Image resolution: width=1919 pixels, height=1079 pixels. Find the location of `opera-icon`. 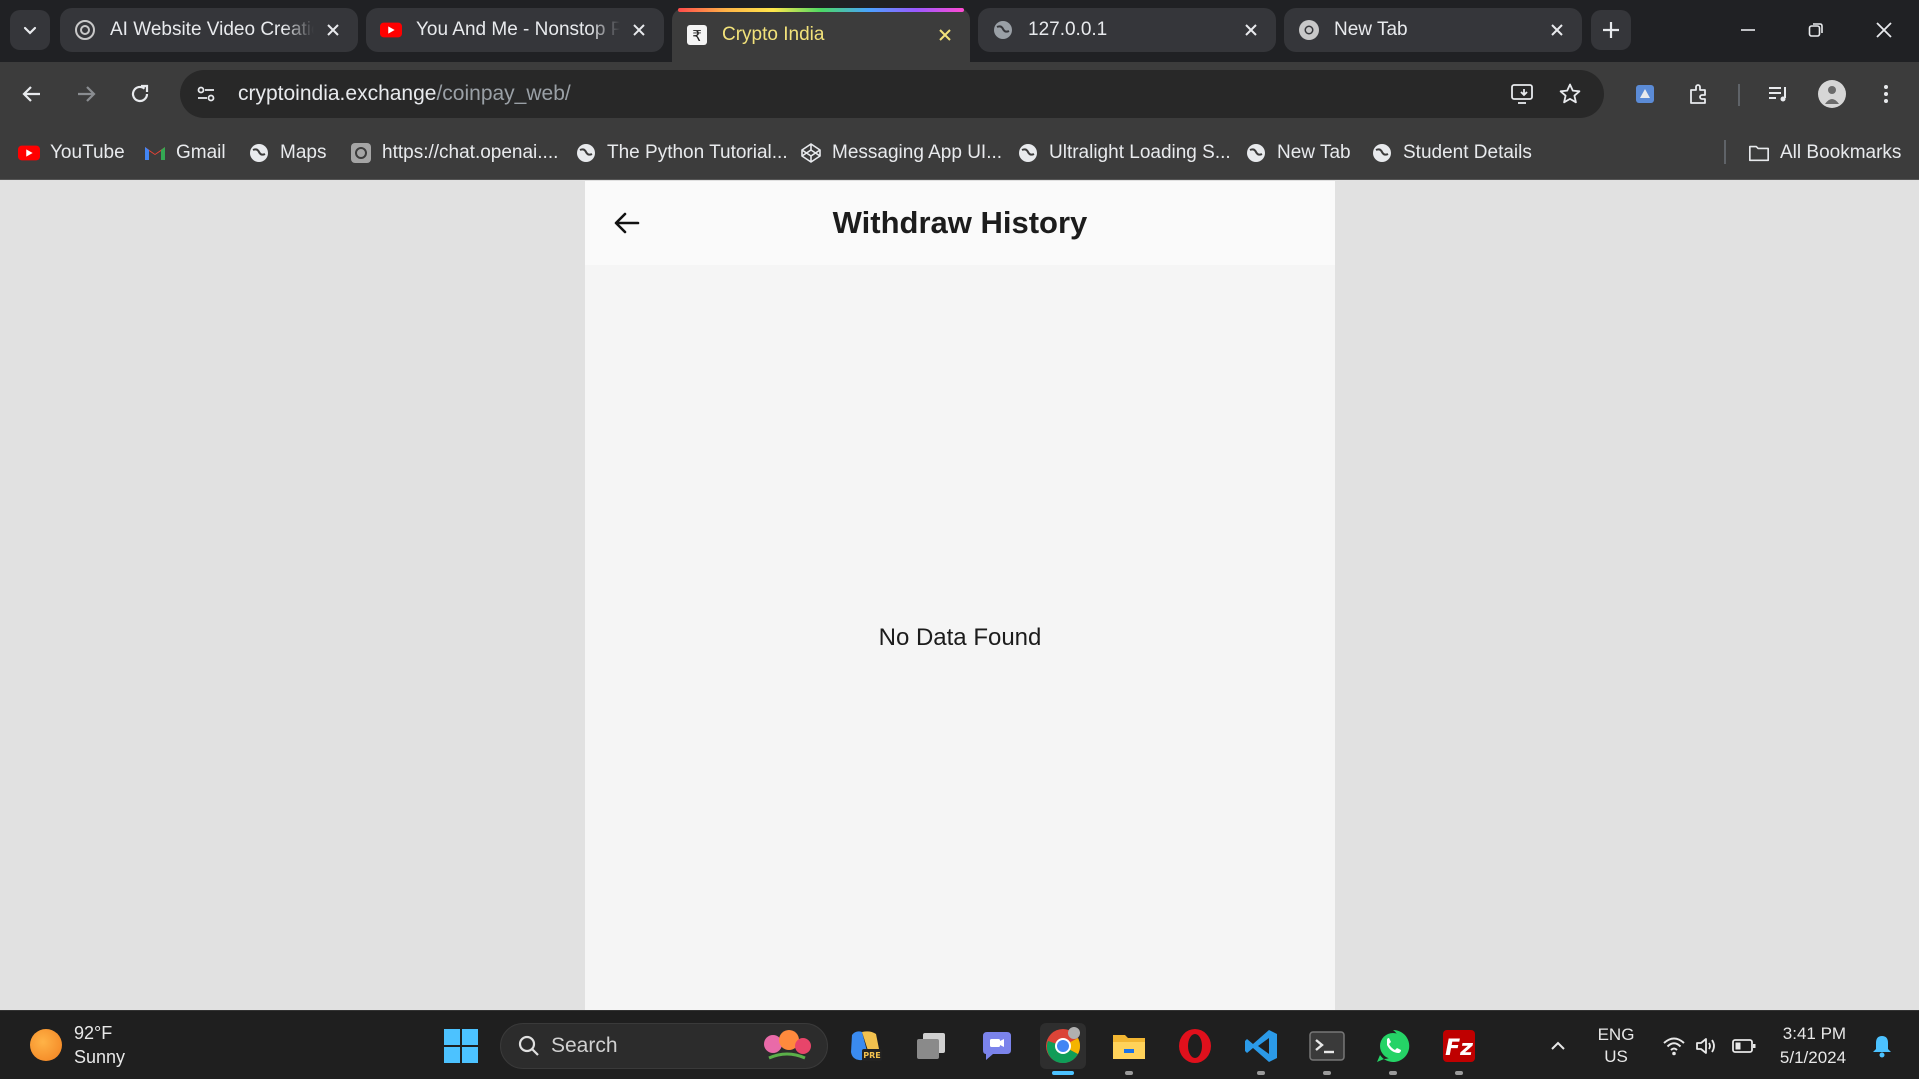

opera-icon is located at coordinates (1195, 1046).